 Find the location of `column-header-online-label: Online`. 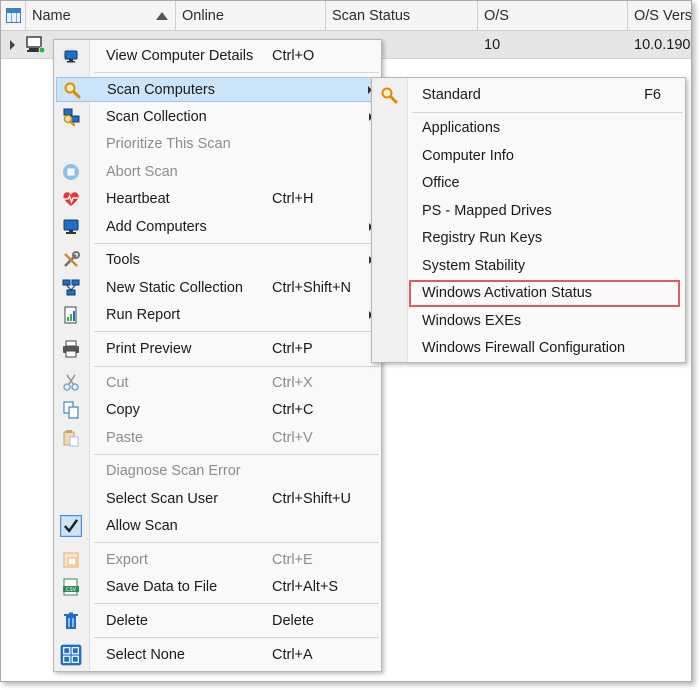

column-header-online-label: Online is located at coordinates (203, 16).